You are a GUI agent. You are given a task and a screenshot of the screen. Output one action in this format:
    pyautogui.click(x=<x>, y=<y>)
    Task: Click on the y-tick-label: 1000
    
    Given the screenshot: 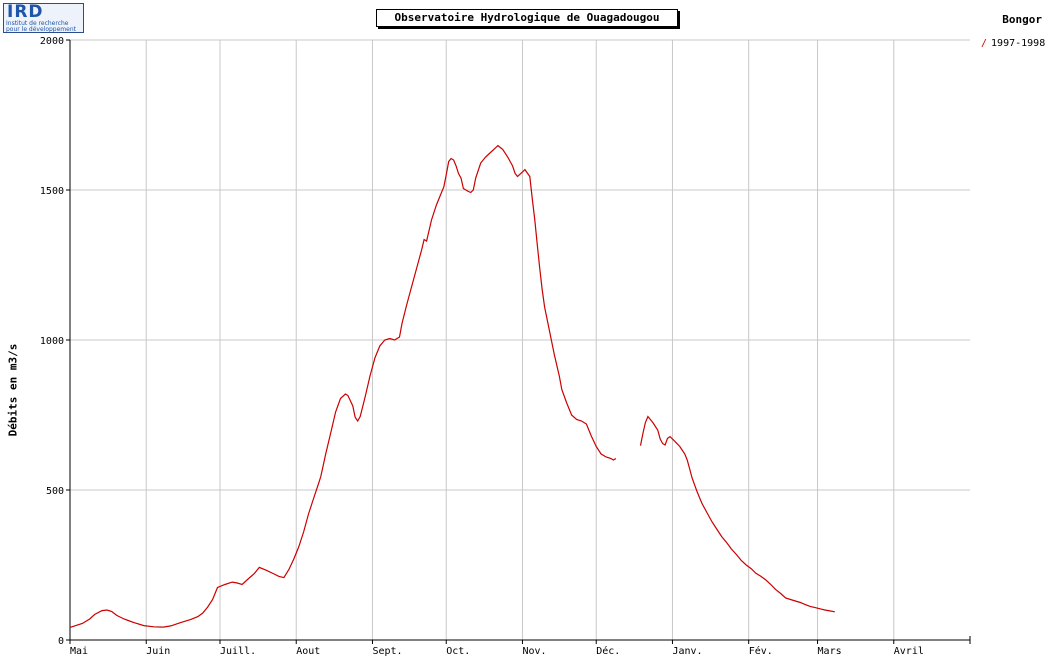 What is the action you would take?
    pyautogui.click(x=52, y=341)
    